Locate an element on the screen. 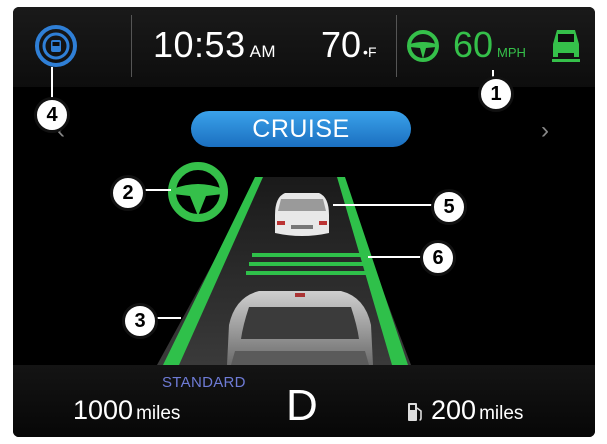 The height and width of the screenshot is (444, 607). own-vehicle is located at coordinates (300, 328).